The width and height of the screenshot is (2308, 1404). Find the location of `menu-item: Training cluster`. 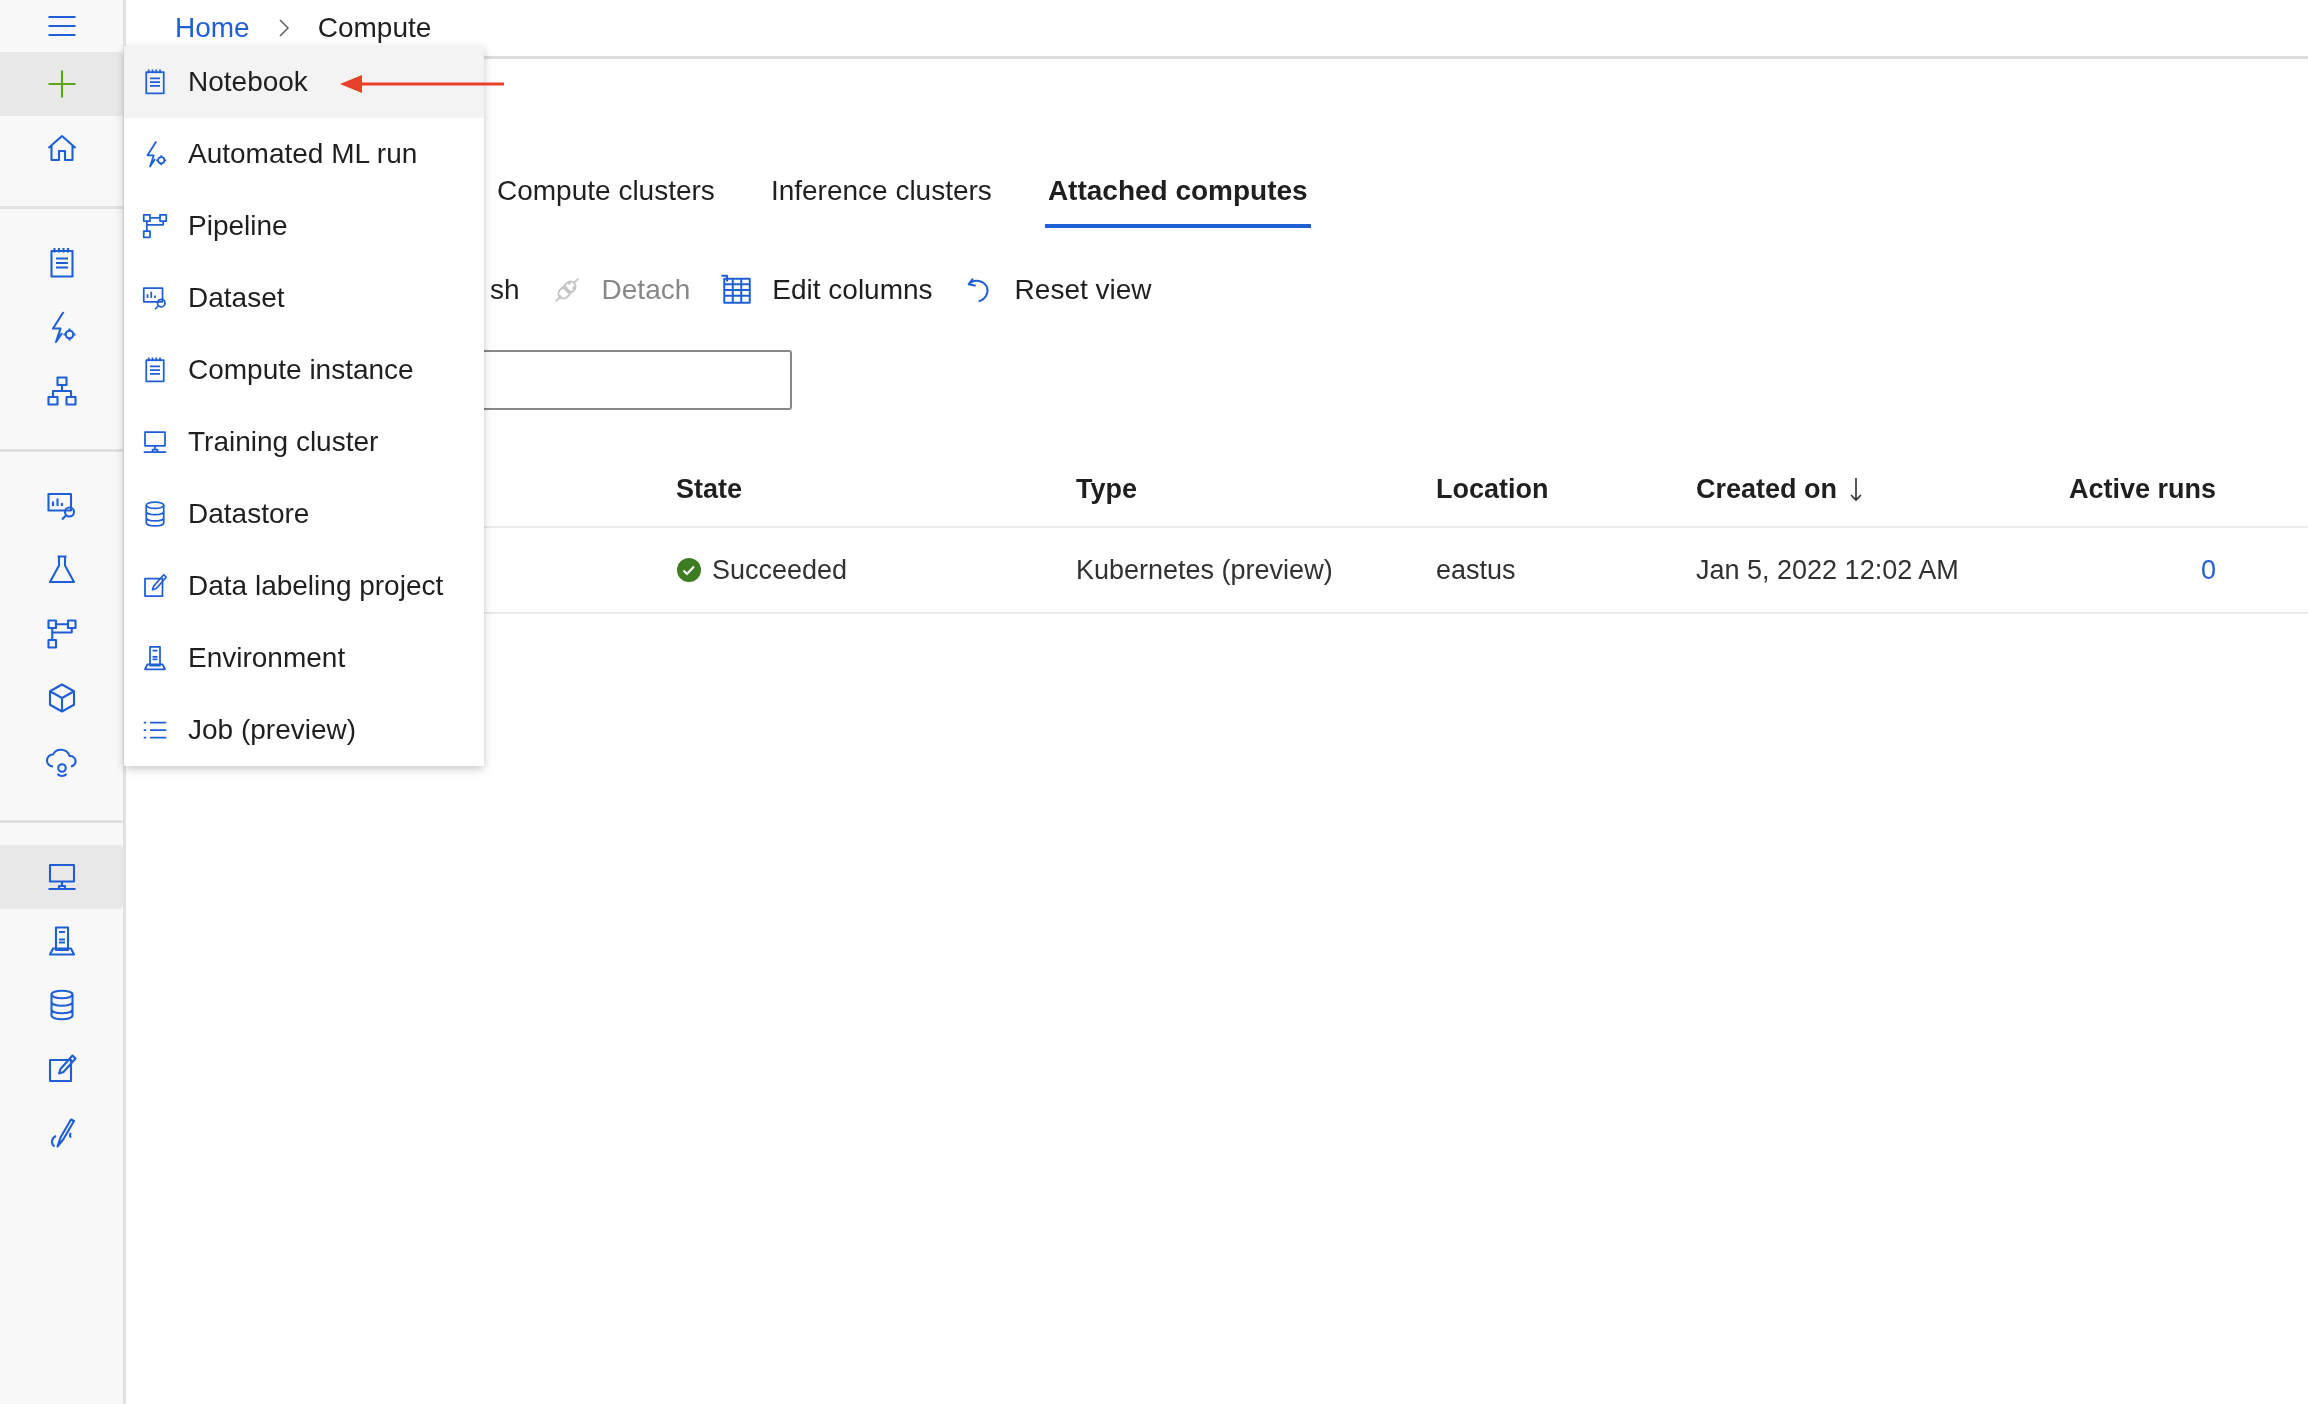

menu-item: Training cluster is located at coordinates (304, 442).